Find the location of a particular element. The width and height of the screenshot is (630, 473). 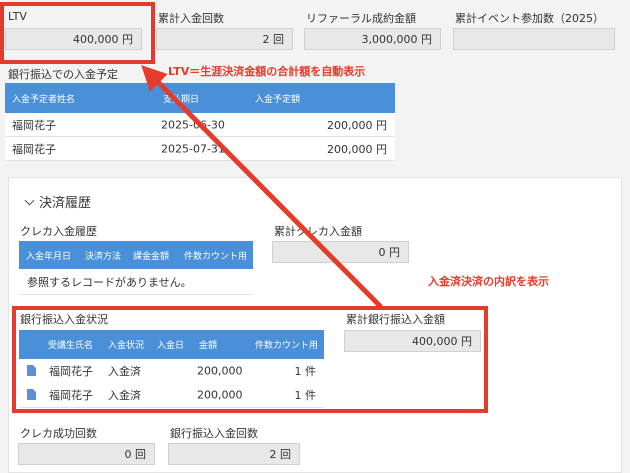

breakdown-note: 入金済決済の内訳を表示 is located at coordinates (488, 281).